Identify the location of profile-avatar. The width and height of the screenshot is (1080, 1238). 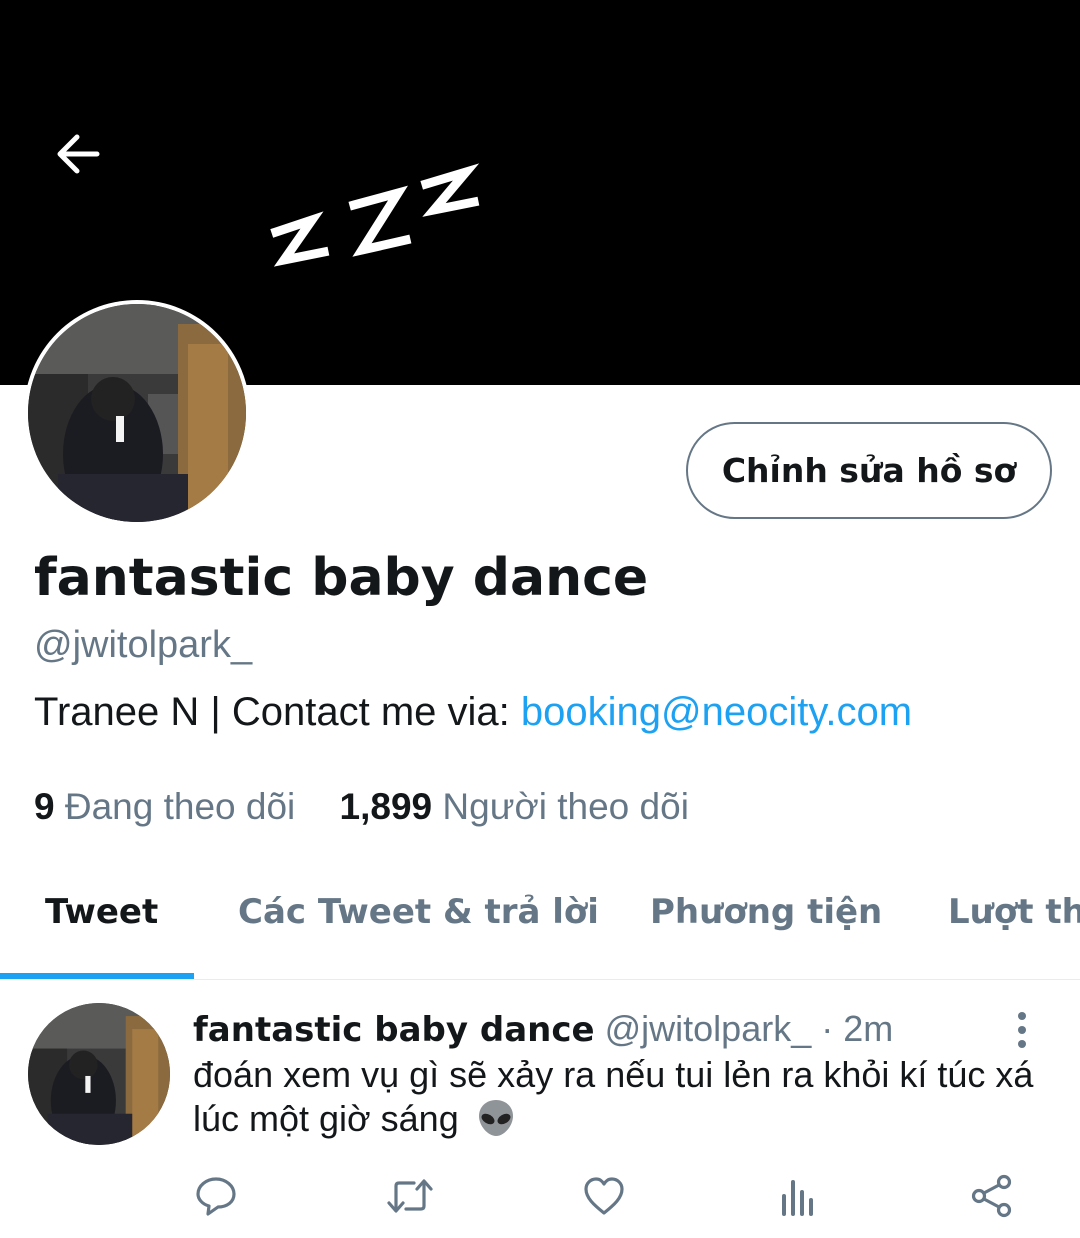
(137, 413).